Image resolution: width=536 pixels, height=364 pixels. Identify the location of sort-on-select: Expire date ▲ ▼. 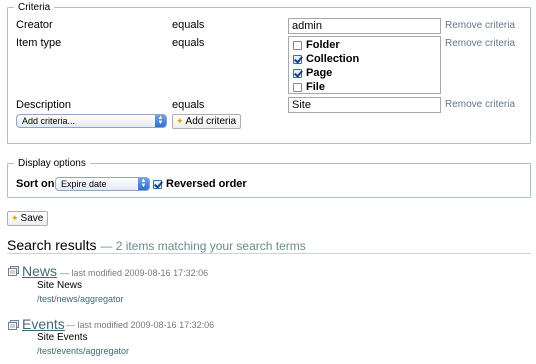
(102, 184).